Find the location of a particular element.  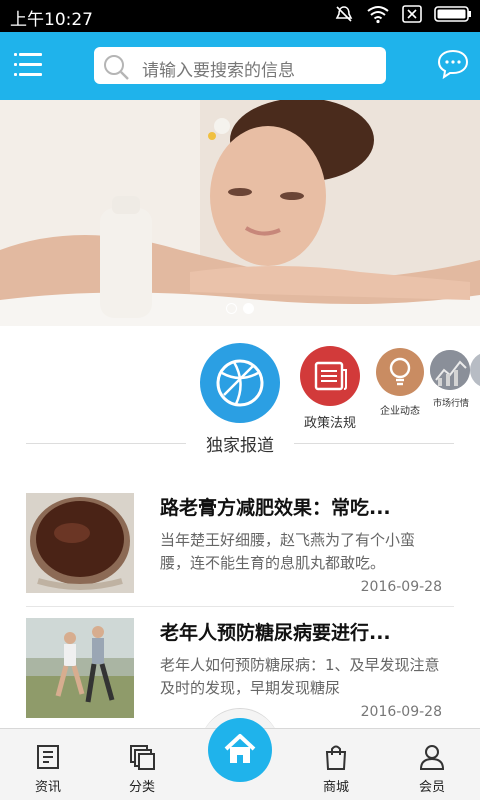

message-button is located at coordinates (453, 64).